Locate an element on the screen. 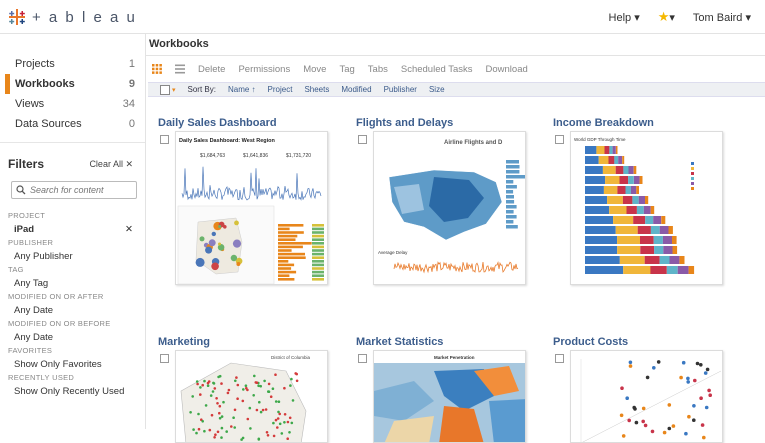 This screenshot has height=443, width=765. scheduled-tasks-button: Scheduled Tasks is located at coordinates (437, 69).